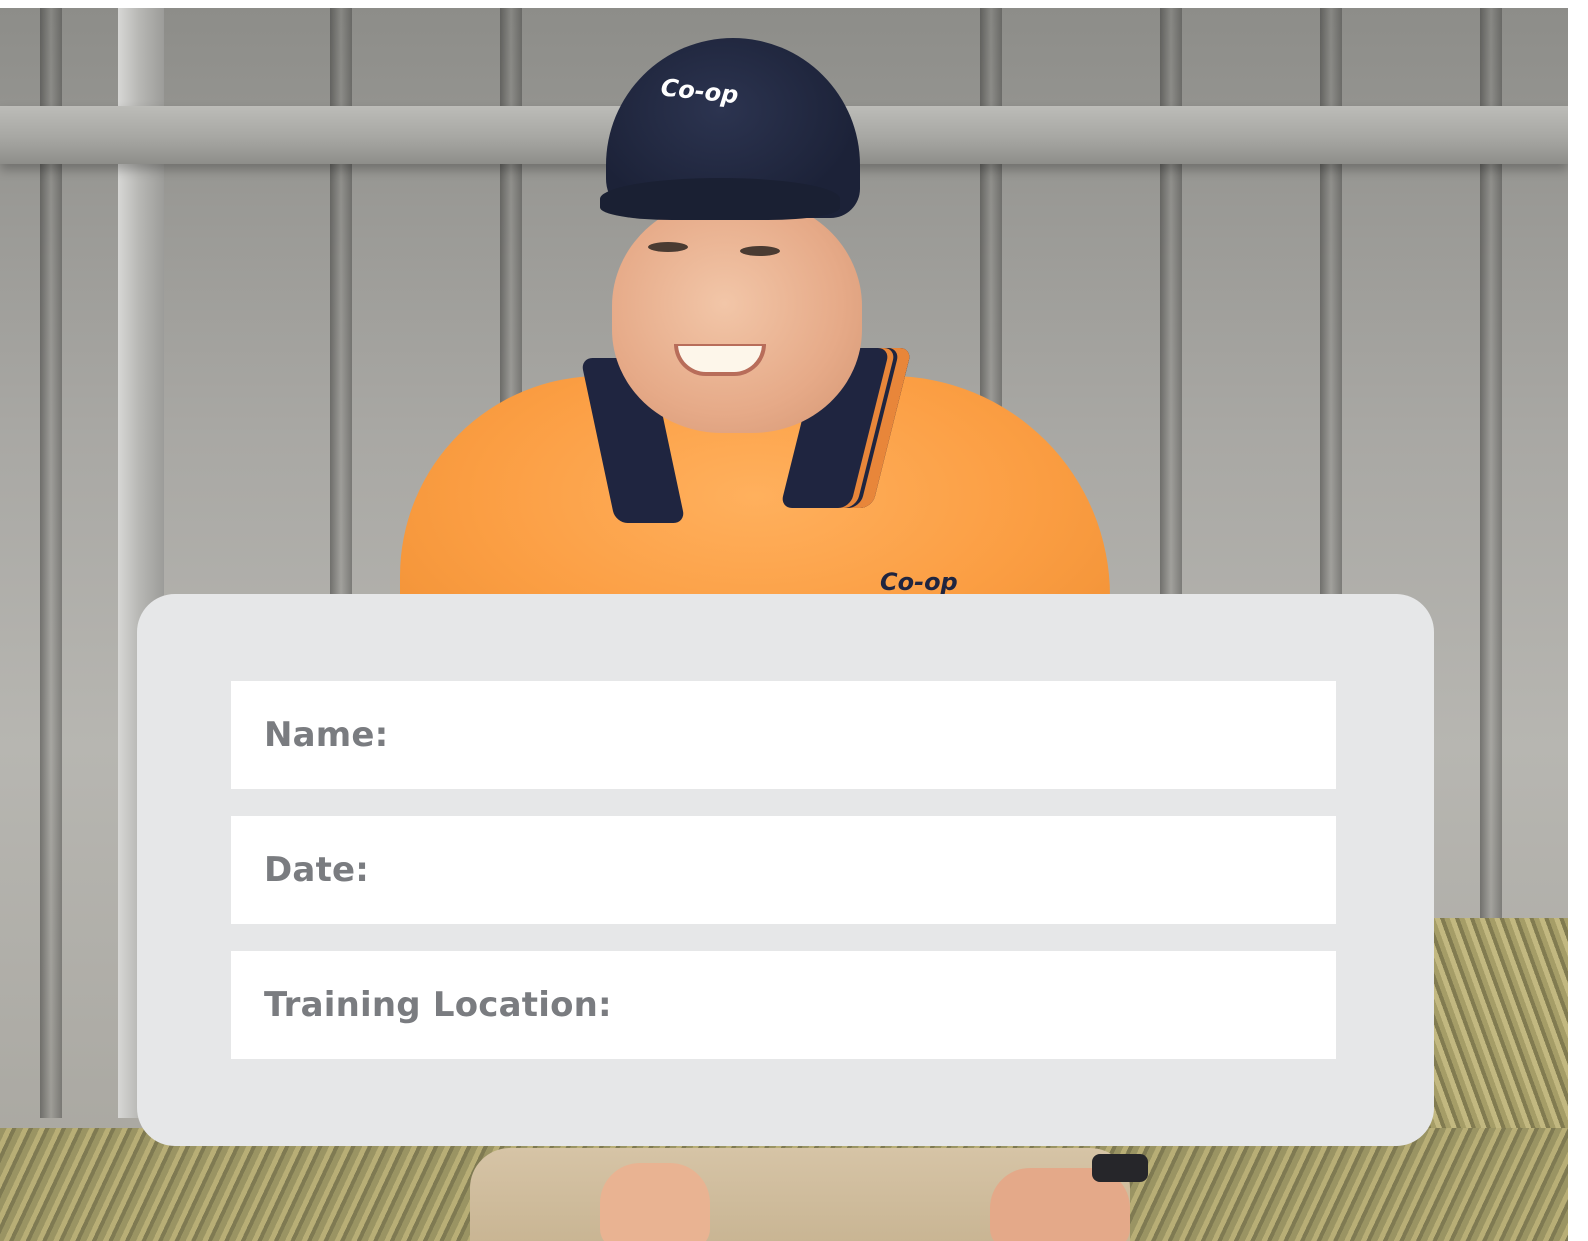 This screenshot has height=1241, width=1588. Describe the element at coordinates (783, 735) in the screenshot. I see `name-field: Name:` at that location.